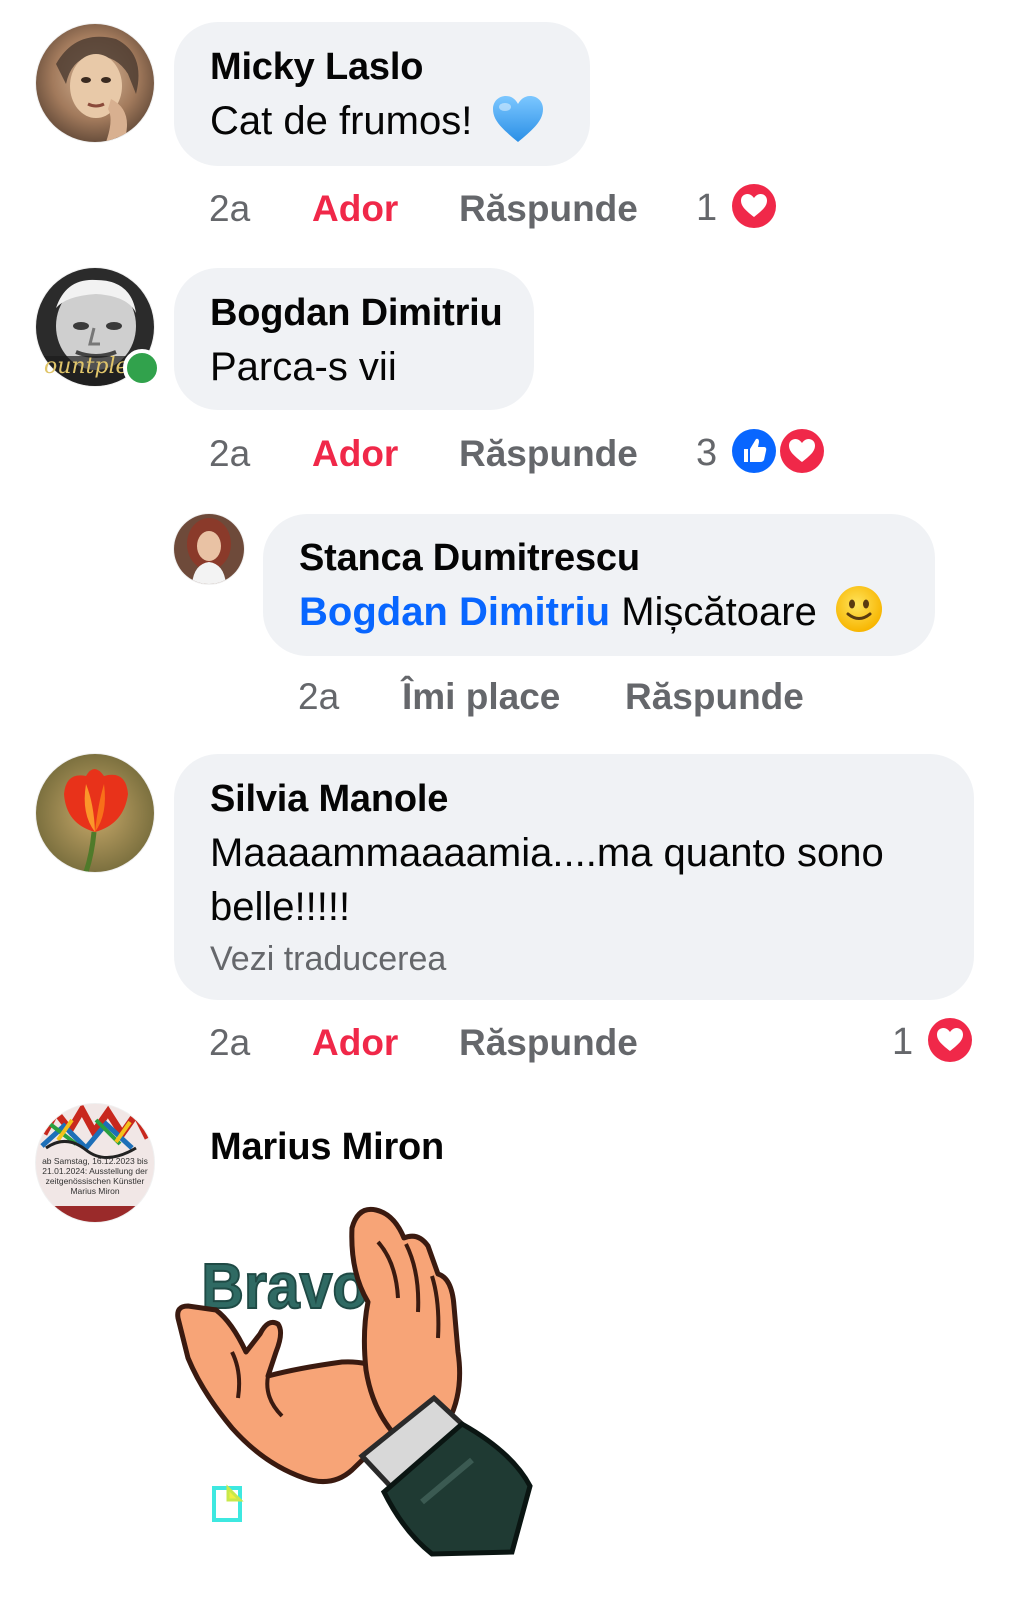 The width and height of the screenshot is (1031, 1600). Describe the element at coordinates (95, 1171) in the screenshot. I see `avatar-caption-line: 21.01.2024: Ausstellung der` at that location.